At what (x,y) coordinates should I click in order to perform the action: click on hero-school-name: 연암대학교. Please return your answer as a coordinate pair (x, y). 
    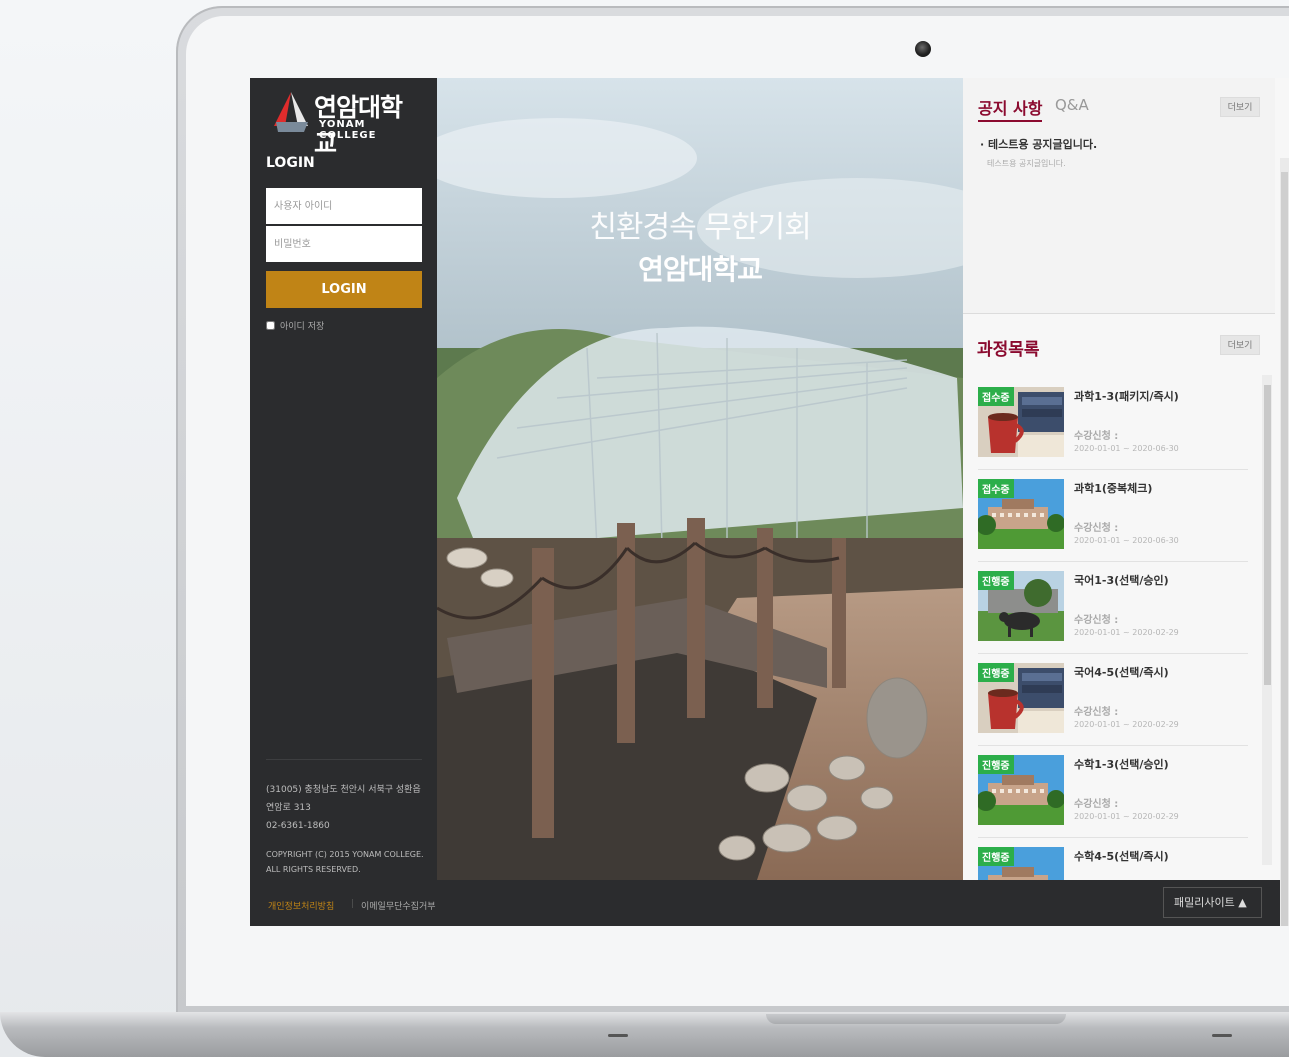
    Looking at the image, I should click on (700, 269).